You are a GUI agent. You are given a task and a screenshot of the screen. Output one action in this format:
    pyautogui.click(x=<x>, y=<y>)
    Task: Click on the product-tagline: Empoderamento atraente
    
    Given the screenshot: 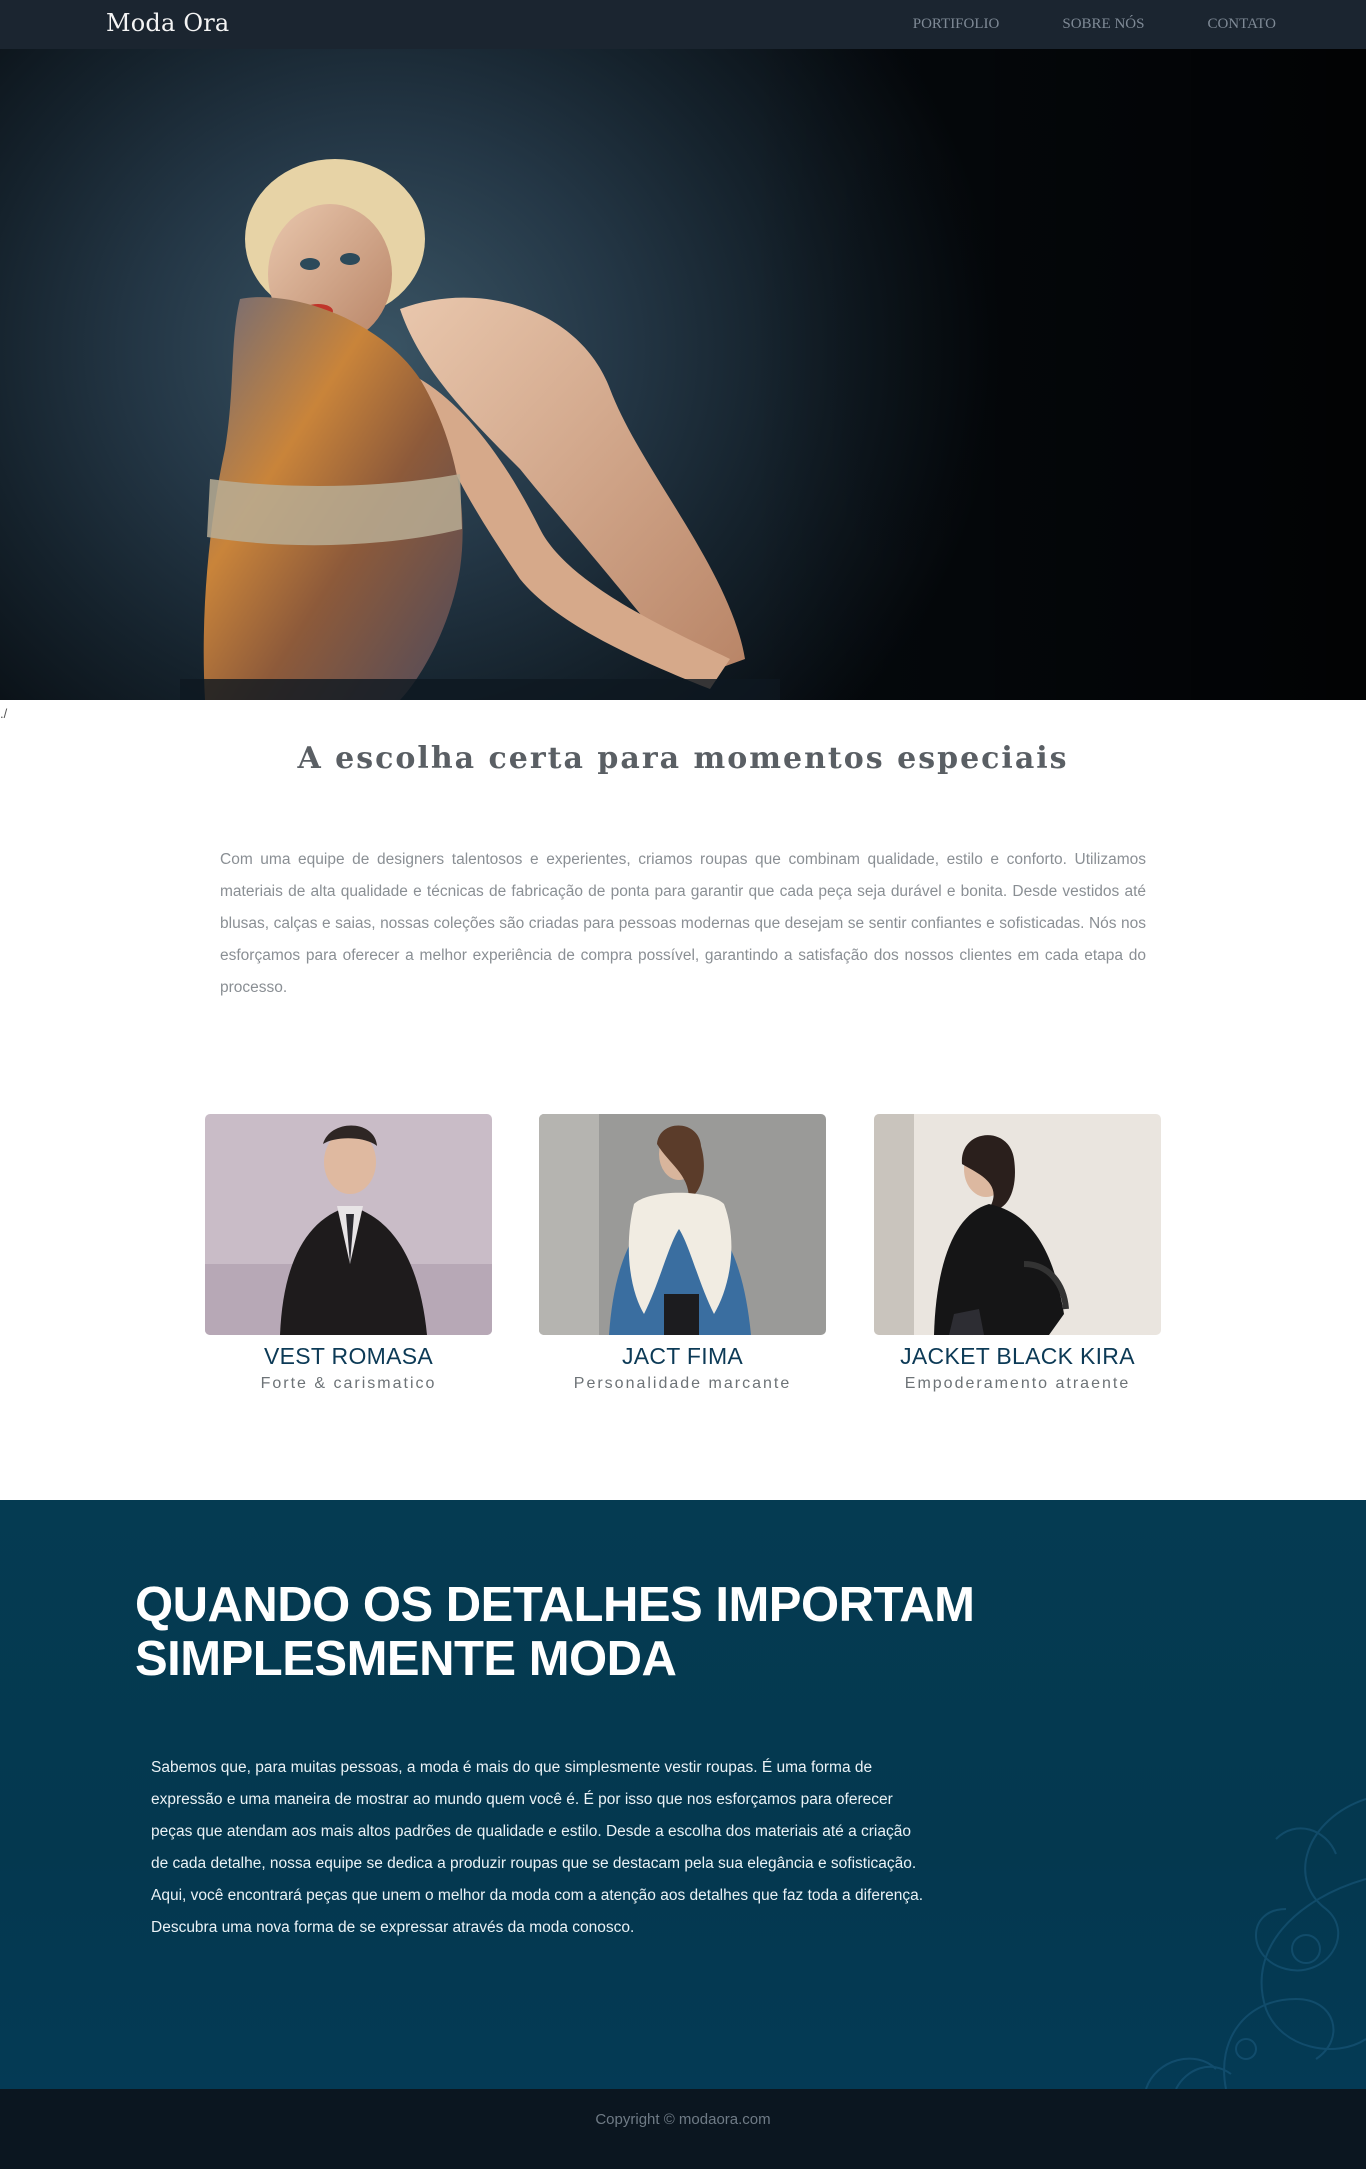 What is the action you would take?
    pyautogui.click(x=1017, y=1383)
    